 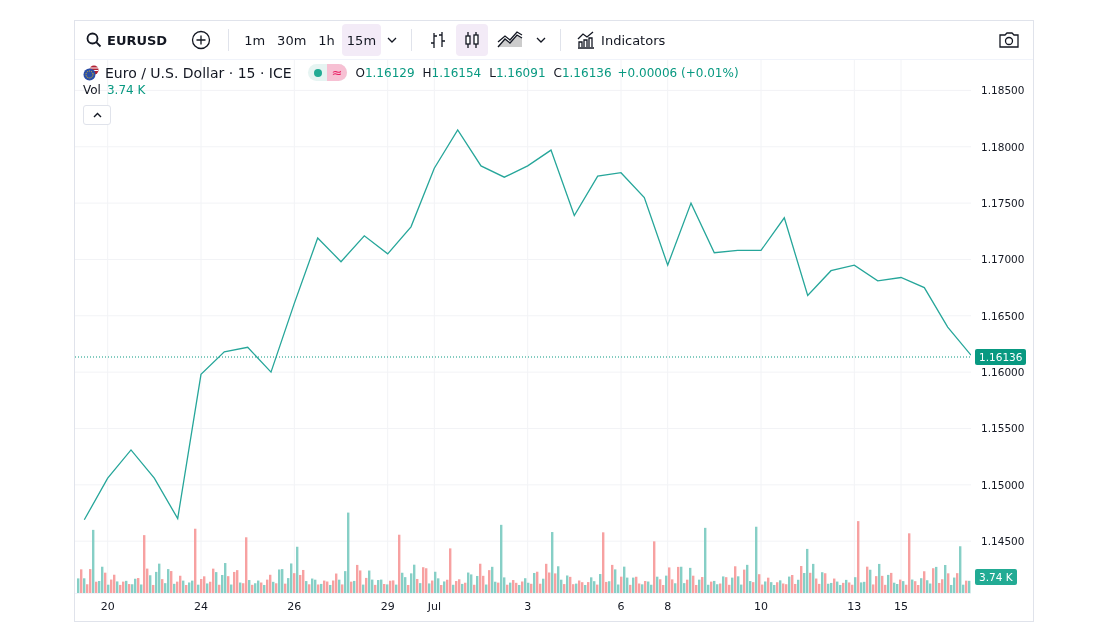 What do you see at coordinates (201, 40) in the screenshot?
I see `plus-circle-icon` at bounding box center [201, 40].